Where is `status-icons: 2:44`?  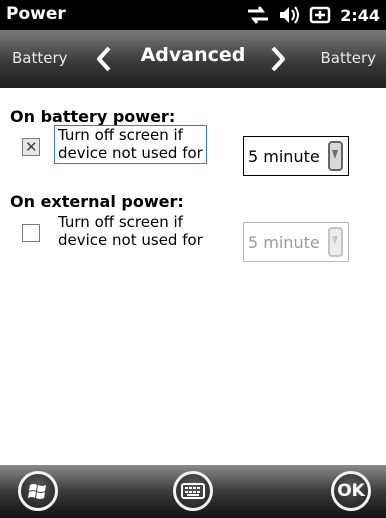 status-icons: 2:44 is located at coordinates (313, 15).